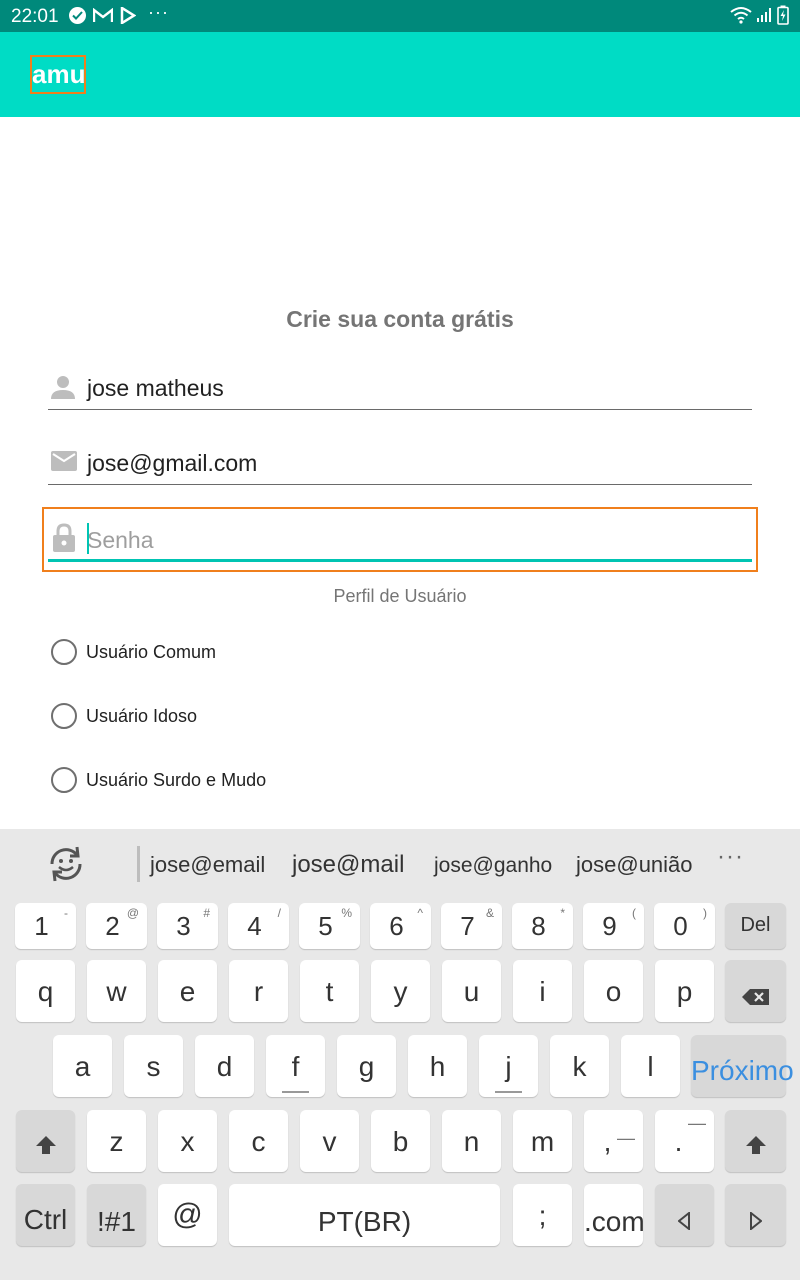 This screenshot has height=1280, width=800. What do you see at coordinates (562, 913) in the screenshot?
I see `key-sup: *` at bounding box center [562, 913].